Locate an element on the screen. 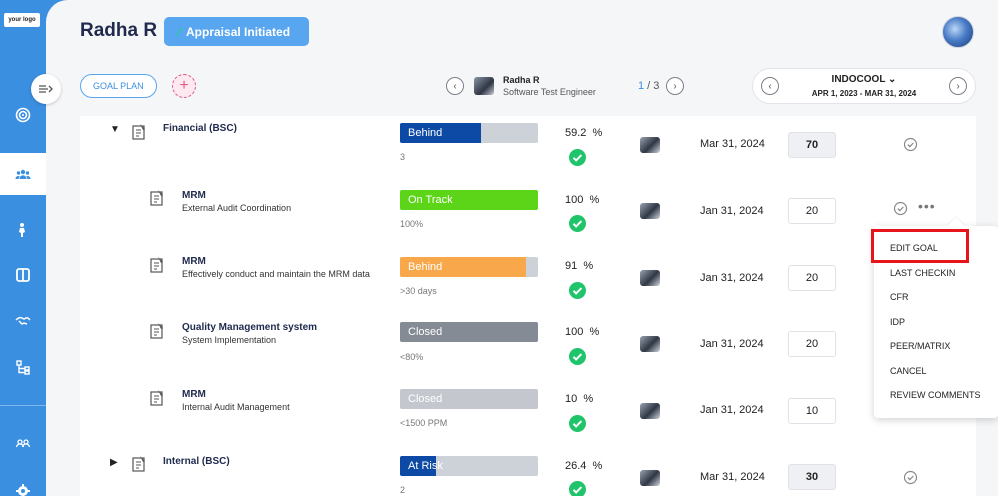  menu-item-last-checkin: LAST CHECKIN is located at coordinates (922, 273).